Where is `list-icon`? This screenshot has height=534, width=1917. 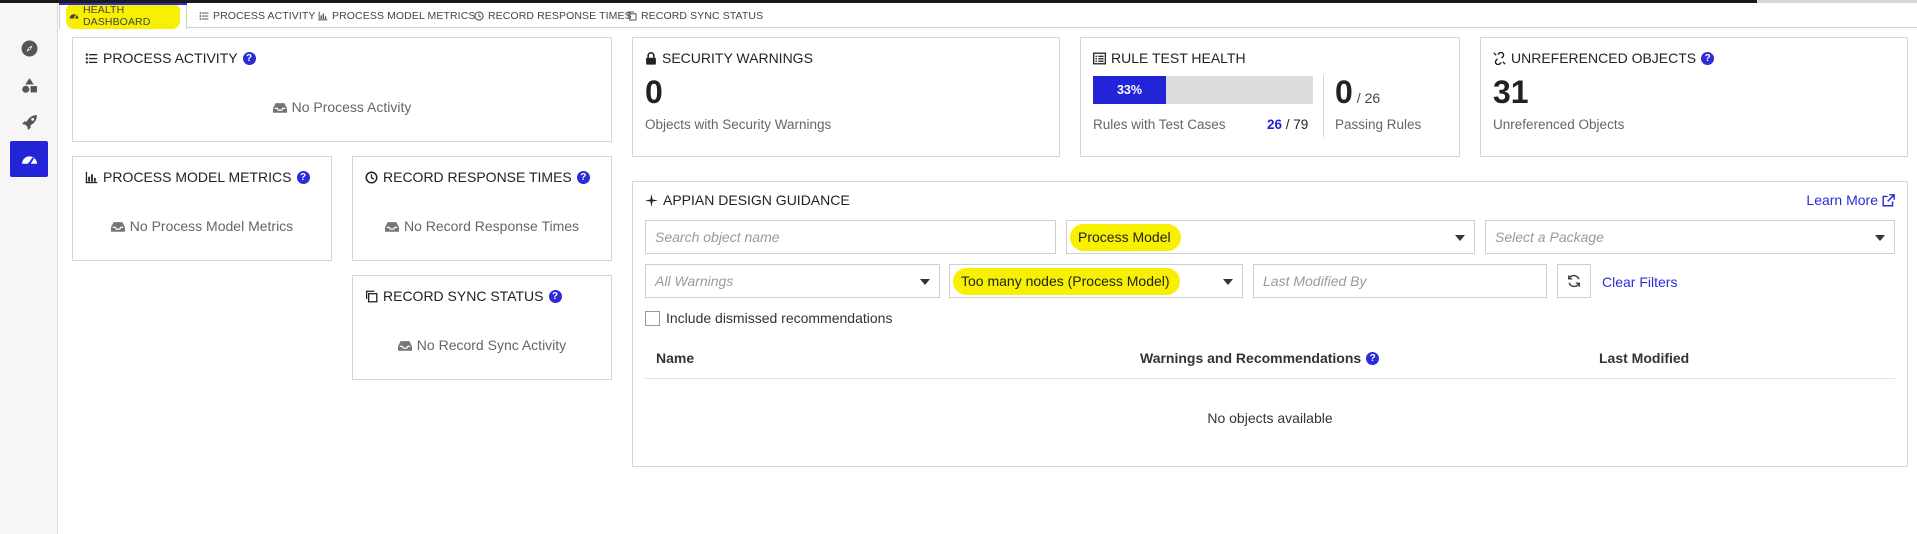
list-icon is located at coordinates (203, 15).